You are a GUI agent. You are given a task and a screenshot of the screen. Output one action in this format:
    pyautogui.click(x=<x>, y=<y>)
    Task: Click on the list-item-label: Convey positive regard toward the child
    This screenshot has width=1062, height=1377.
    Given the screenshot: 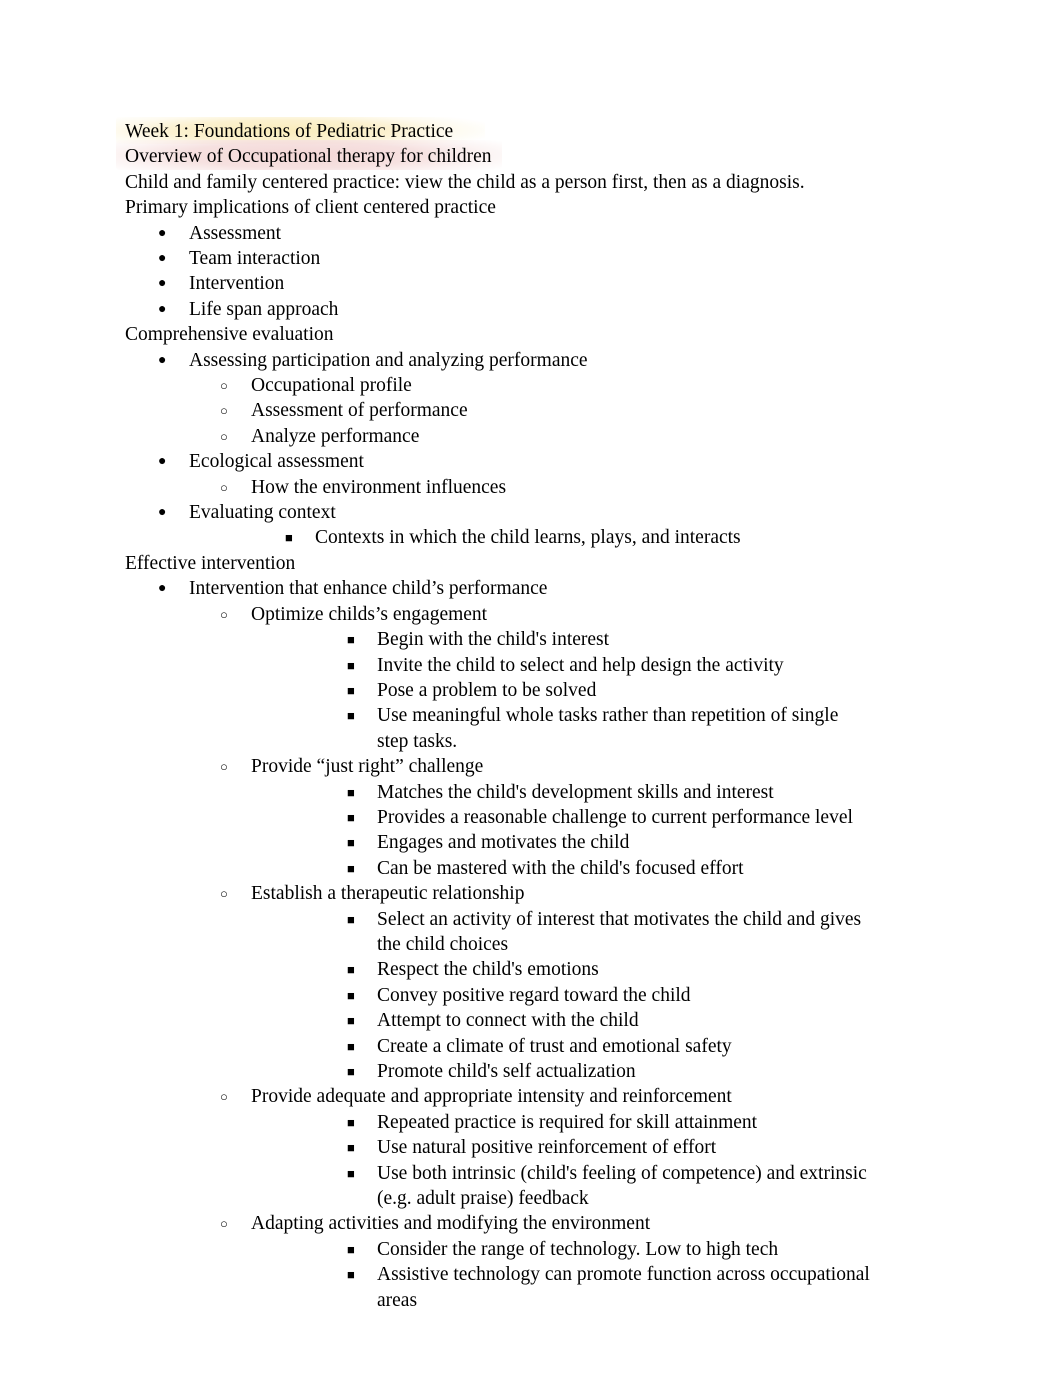 What is the action you would take?
    pyautogui.click(x=534, y=995)
    